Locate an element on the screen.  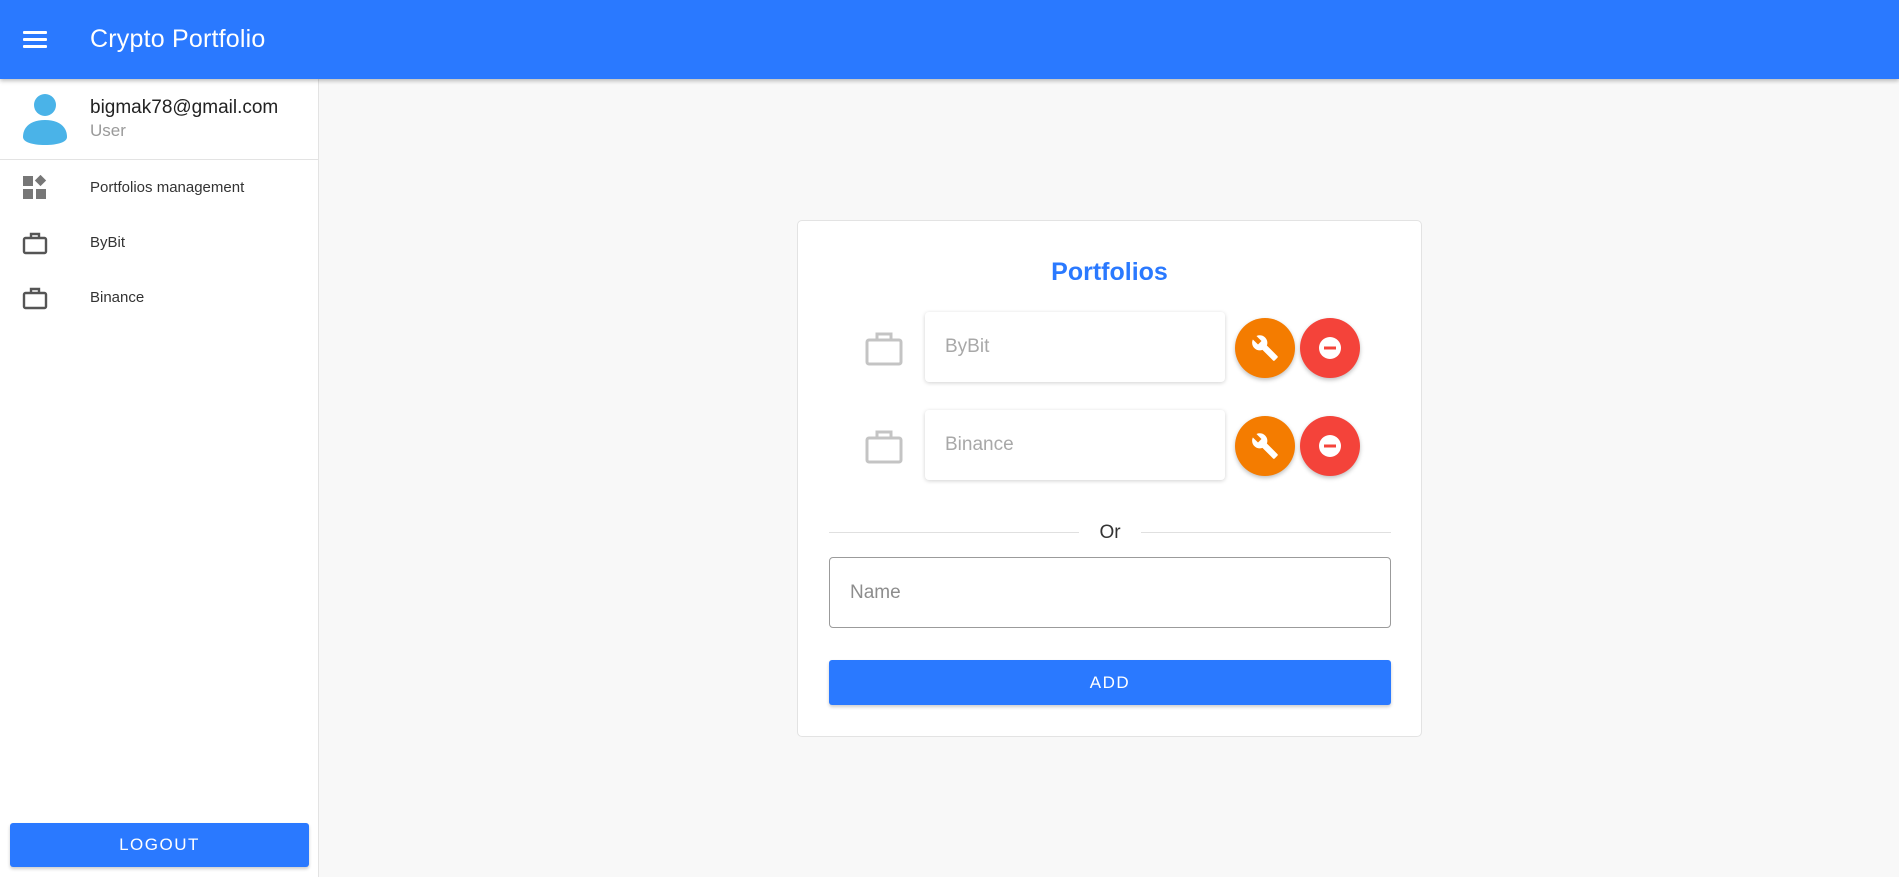
user-card: bigmak78@gmail.com User is located at coordinates (159, 119).